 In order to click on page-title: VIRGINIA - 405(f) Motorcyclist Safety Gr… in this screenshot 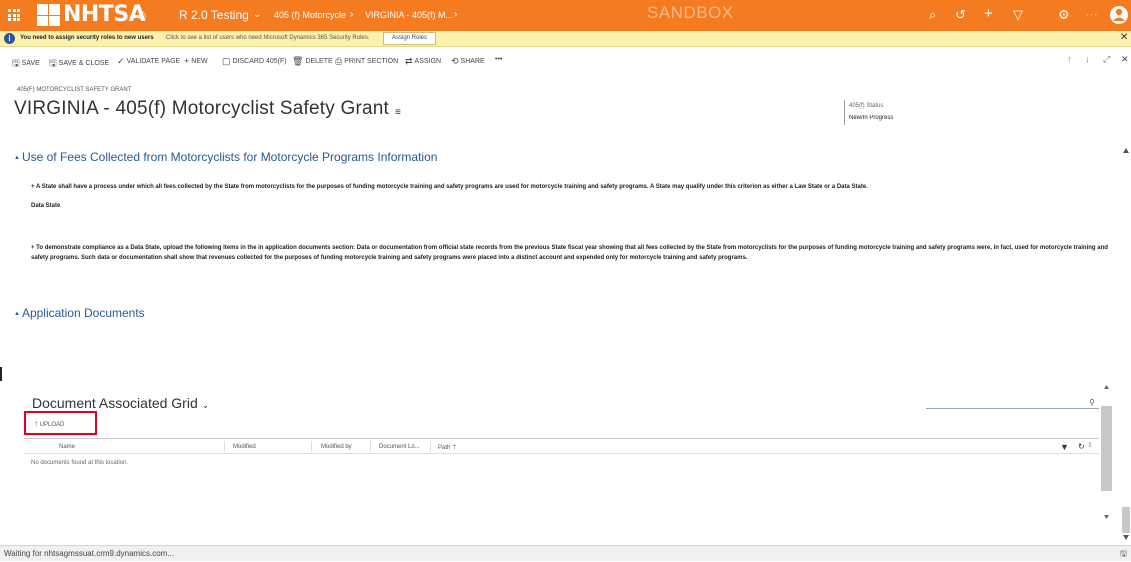, I will do `click(201, 108)`.